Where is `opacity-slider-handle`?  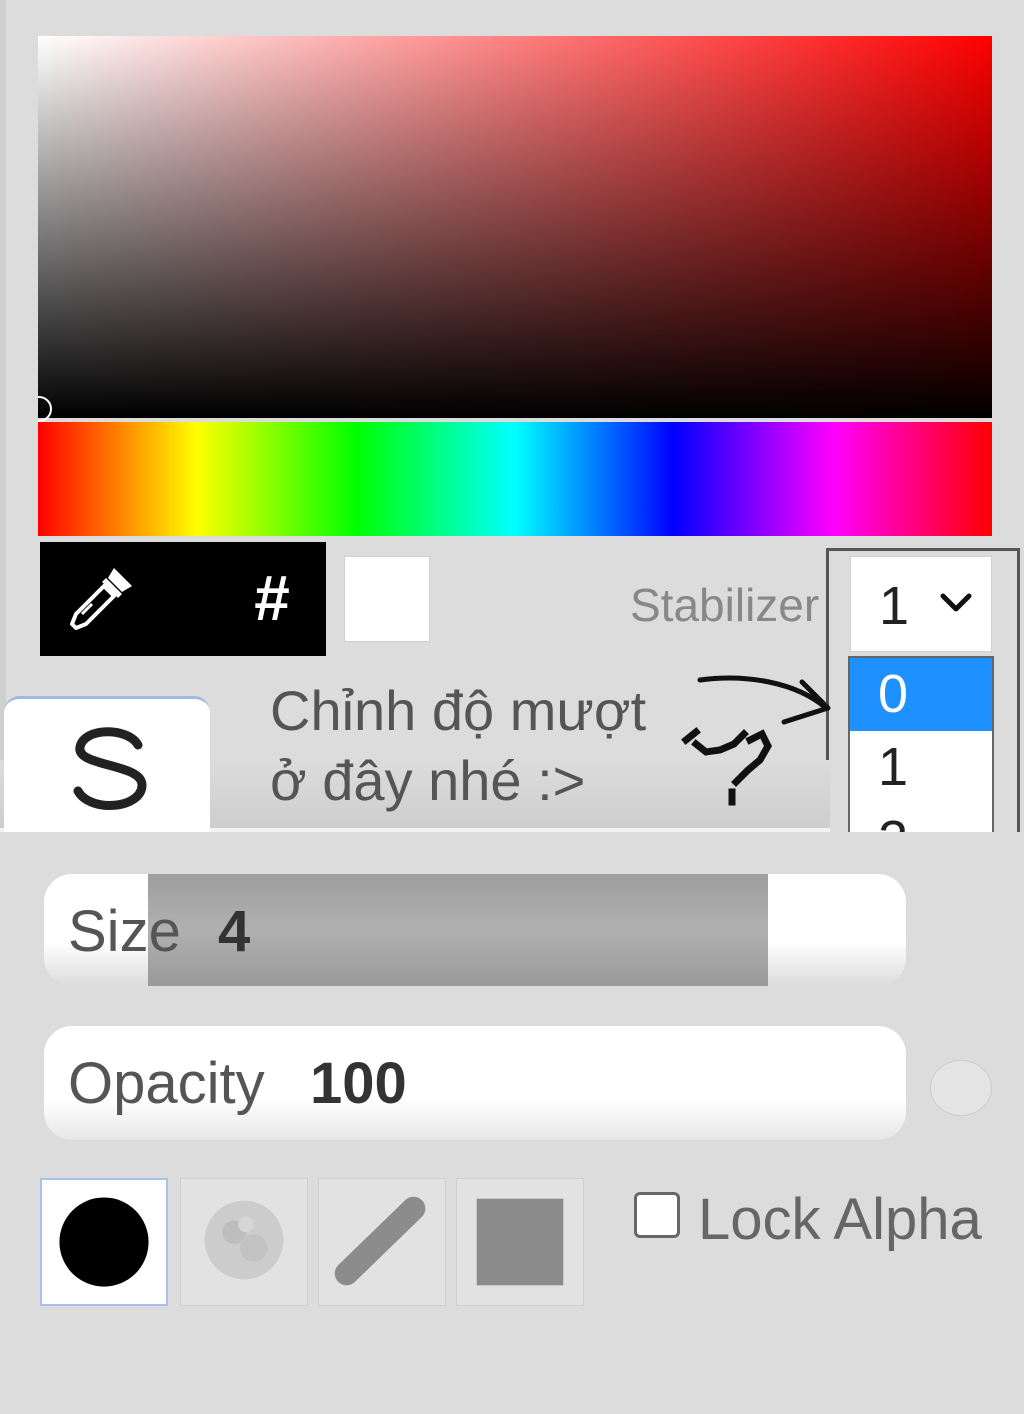 opacity-slider-handle is located at coordinates (961, 1088).